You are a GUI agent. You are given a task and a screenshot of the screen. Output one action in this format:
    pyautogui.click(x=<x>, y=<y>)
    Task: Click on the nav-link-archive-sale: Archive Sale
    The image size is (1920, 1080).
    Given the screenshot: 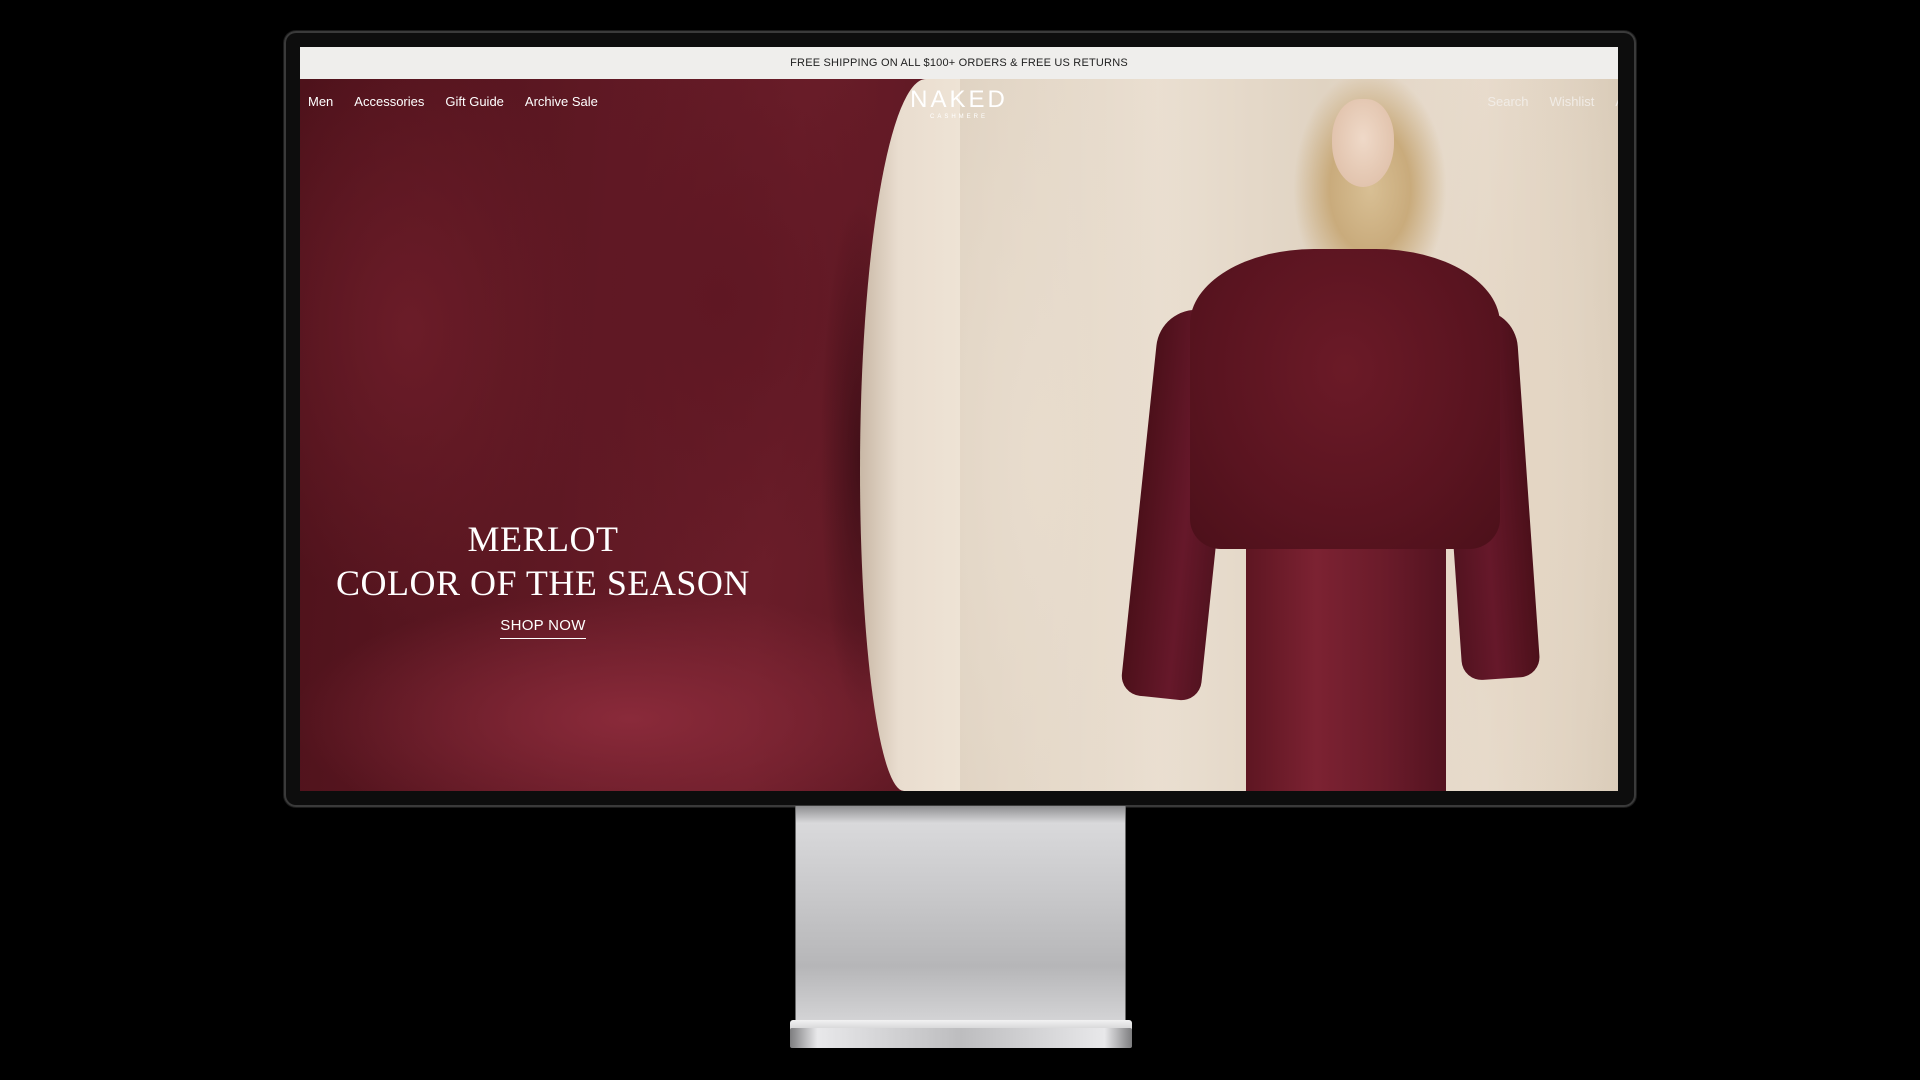 What is the action you would take?
    pyautogui.click(x=561, y=101)
    